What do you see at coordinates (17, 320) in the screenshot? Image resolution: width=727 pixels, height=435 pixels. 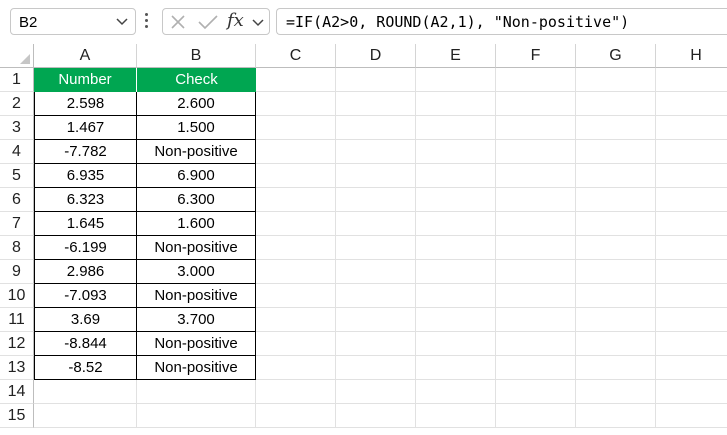 I see `row-header-11: 11` at bounding box center [17, 320].